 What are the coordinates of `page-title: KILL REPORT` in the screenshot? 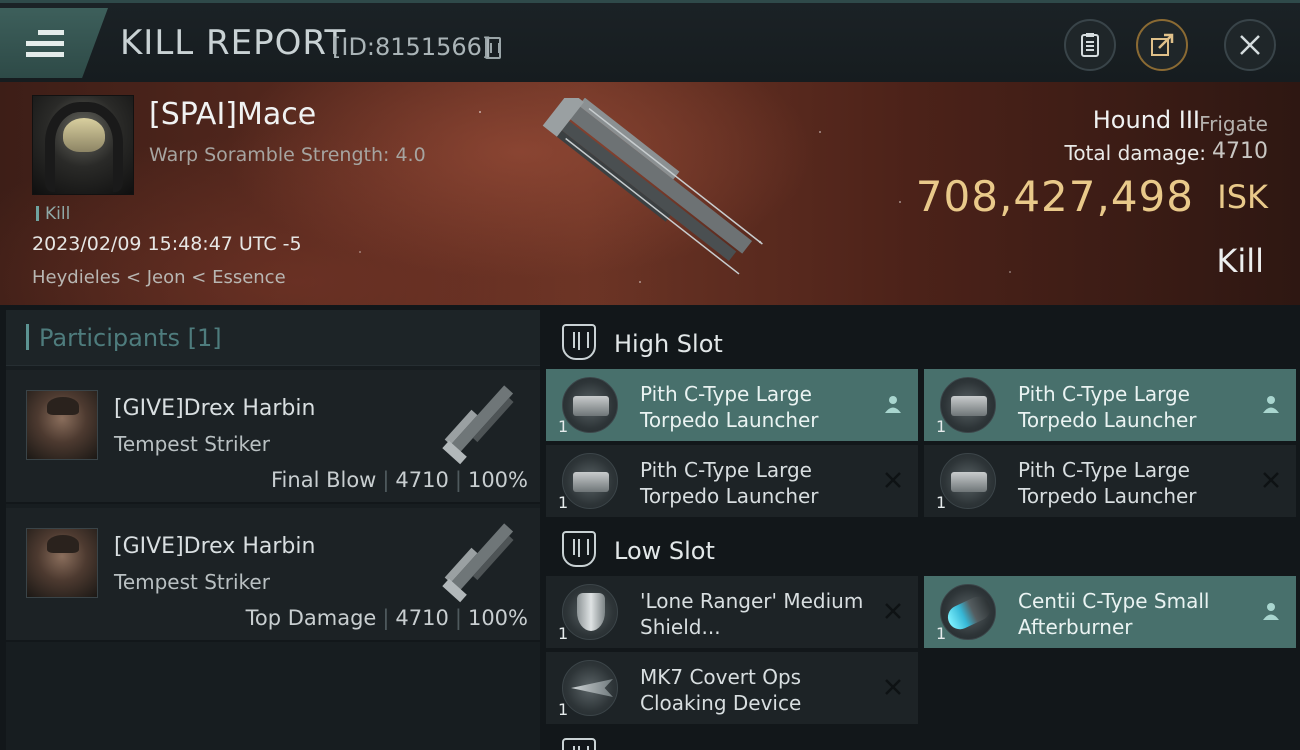 It's located at (233, 43).